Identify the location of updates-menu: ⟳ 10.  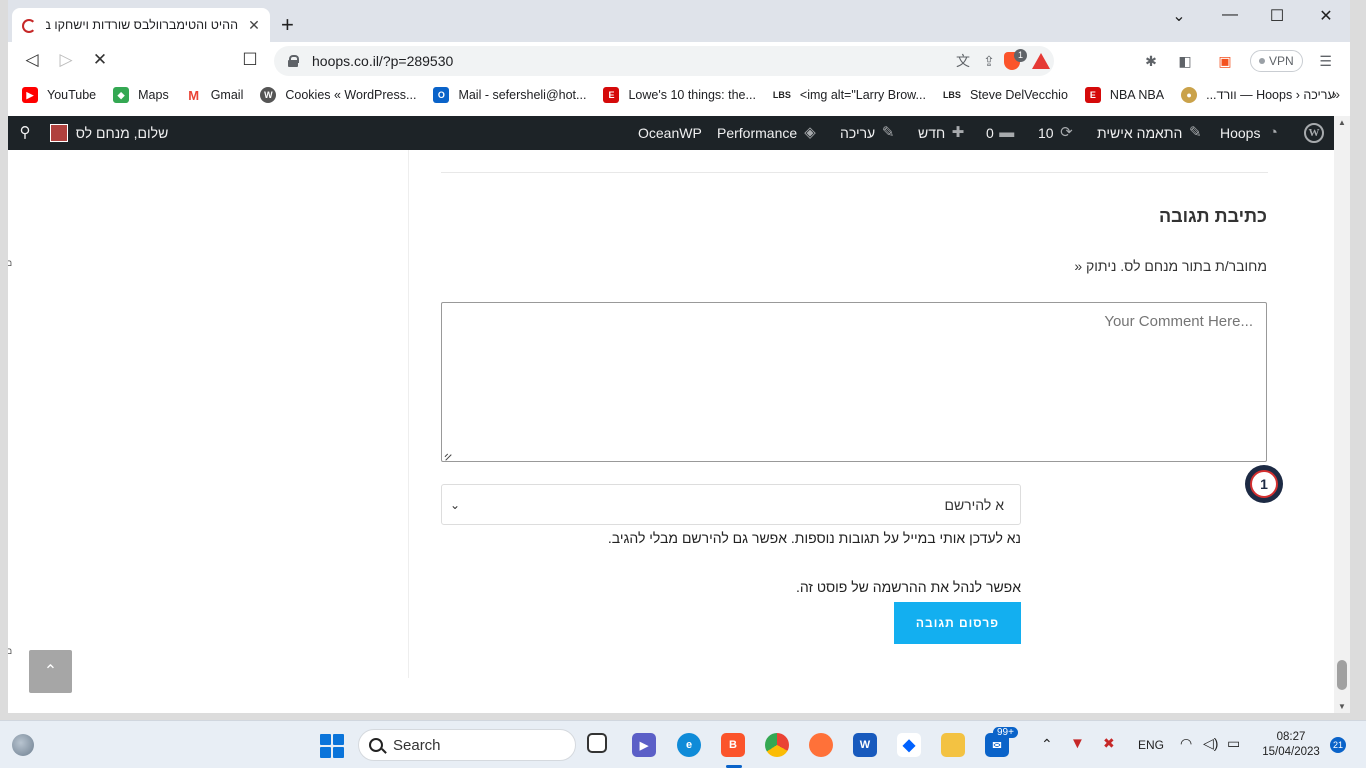
(1056, 133).